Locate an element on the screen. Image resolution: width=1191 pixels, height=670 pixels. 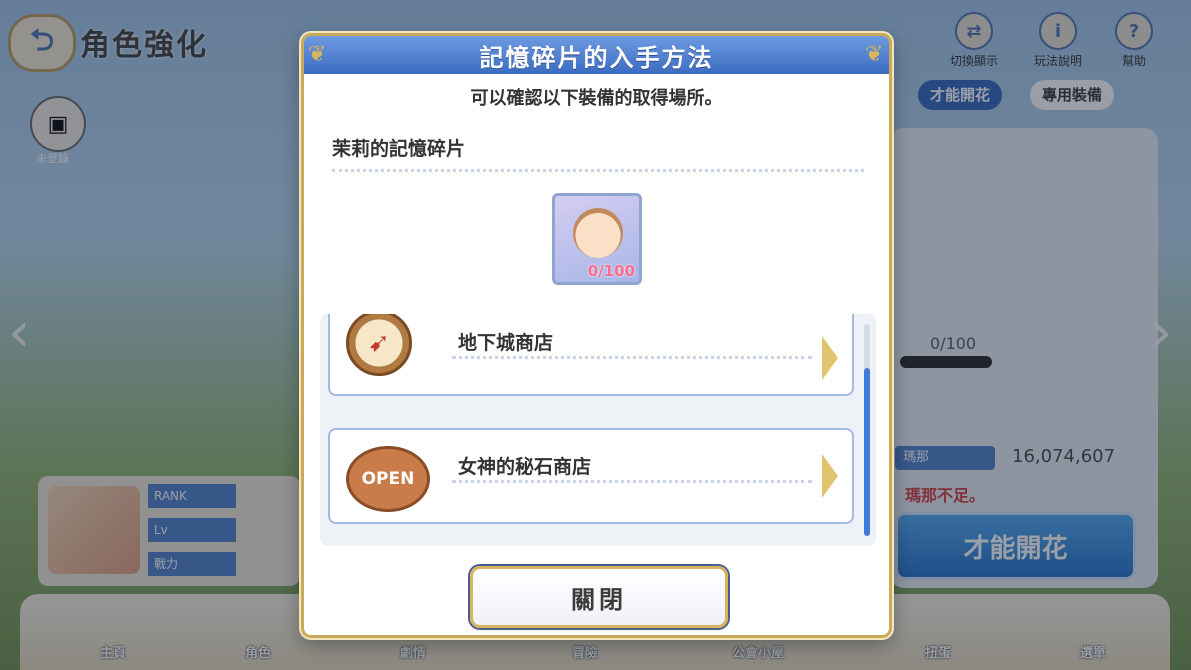
close-button: 關閉 is located at coordinates (599, 597).